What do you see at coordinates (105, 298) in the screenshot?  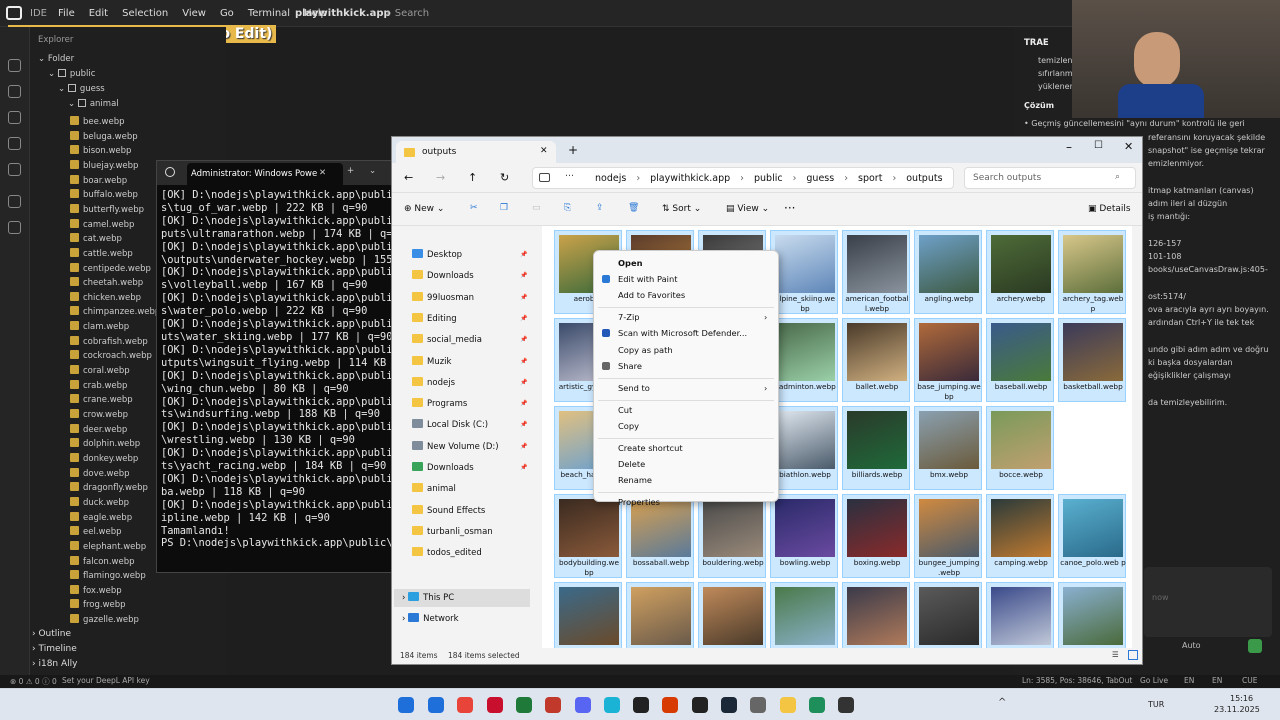 I see `tree-file: chicken.webp` at bounding box center [105, 298].